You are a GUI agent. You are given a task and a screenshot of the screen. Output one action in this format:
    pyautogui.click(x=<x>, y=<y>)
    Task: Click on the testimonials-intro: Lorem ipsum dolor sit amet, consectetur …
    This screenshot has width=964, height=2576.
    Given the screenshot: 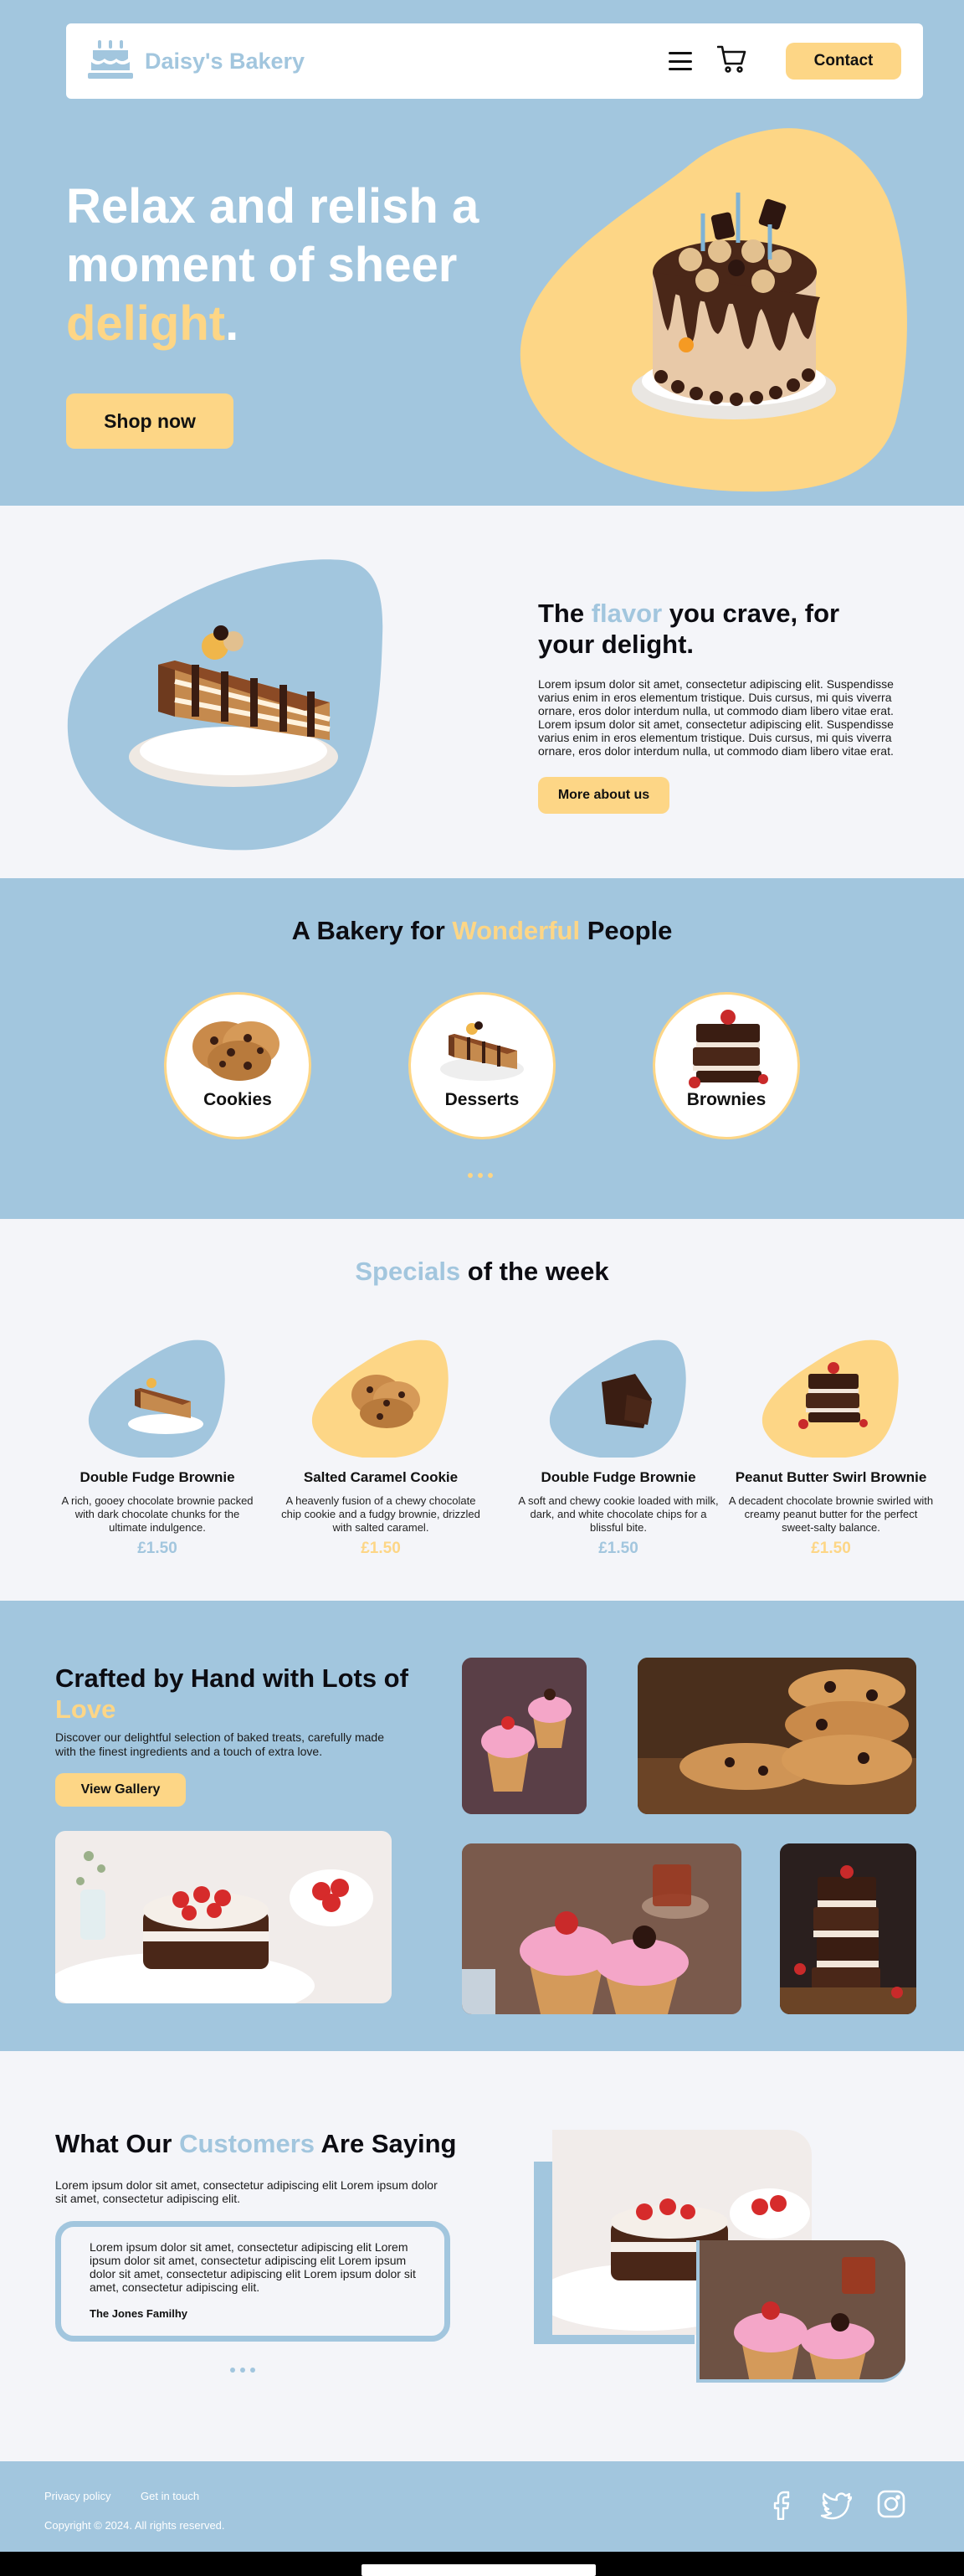 What is the action you would take?
    pyautogui.click(x=246, y=2192)
    